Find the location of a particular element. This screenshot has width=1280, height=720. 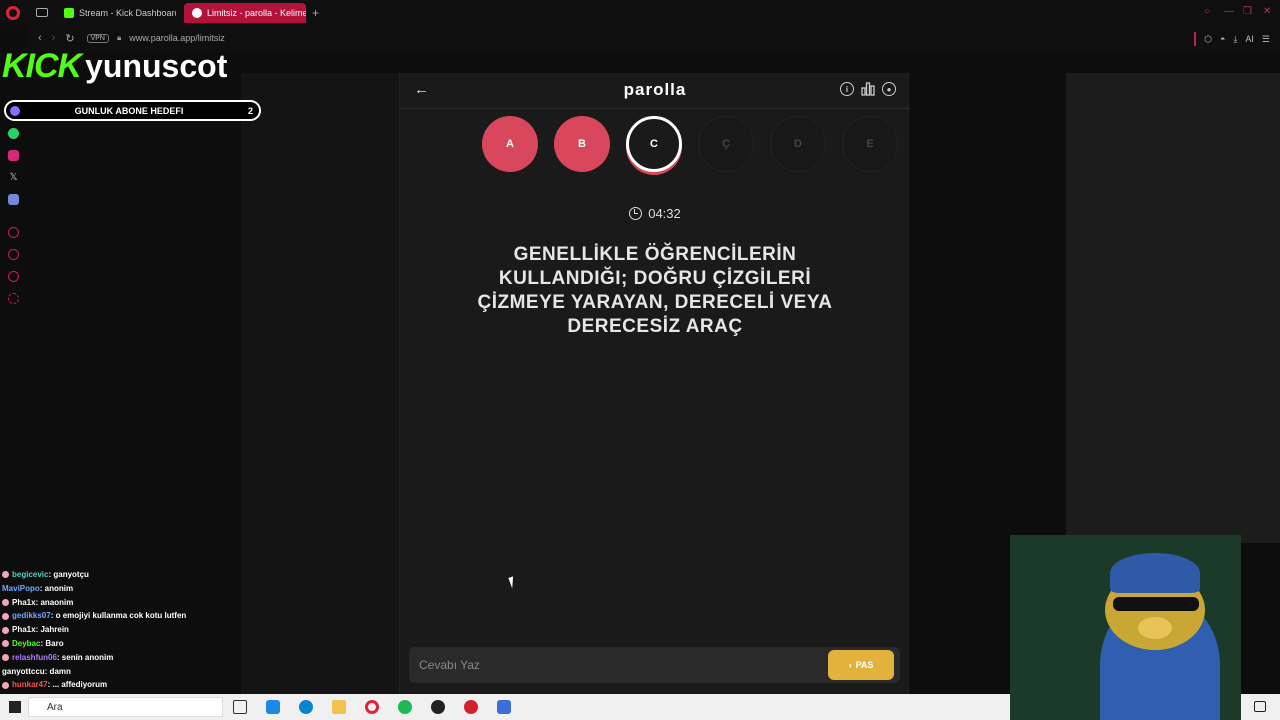

chat-message: Deybac : Baro is located at coordinates (120, 644).